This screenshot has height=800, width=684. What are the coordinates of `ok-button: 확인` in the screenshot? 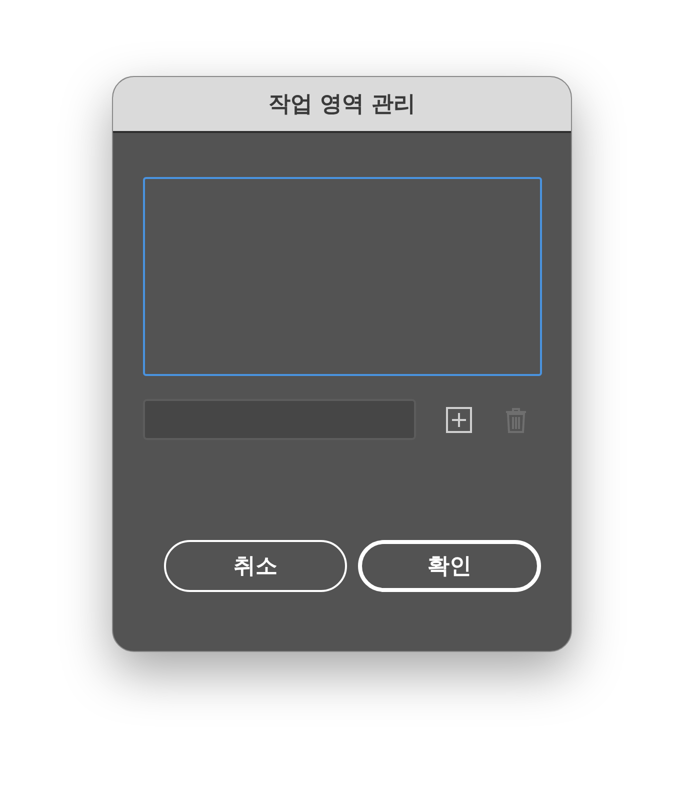 It's located at (449, 566).